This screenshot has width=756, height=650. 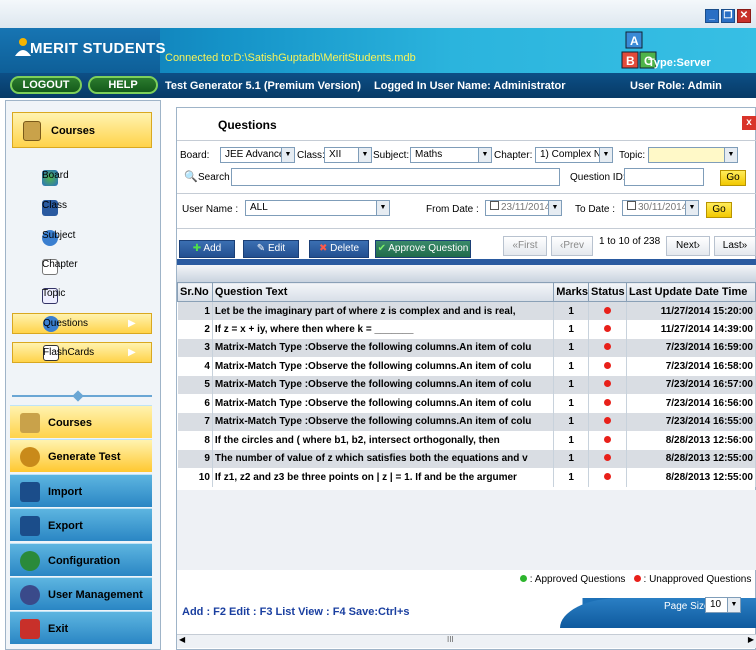 What do you see at coordinates (317, 208) in the screenshot?
I see `username-select: ALL ▼` at bounding box center [317, 208].